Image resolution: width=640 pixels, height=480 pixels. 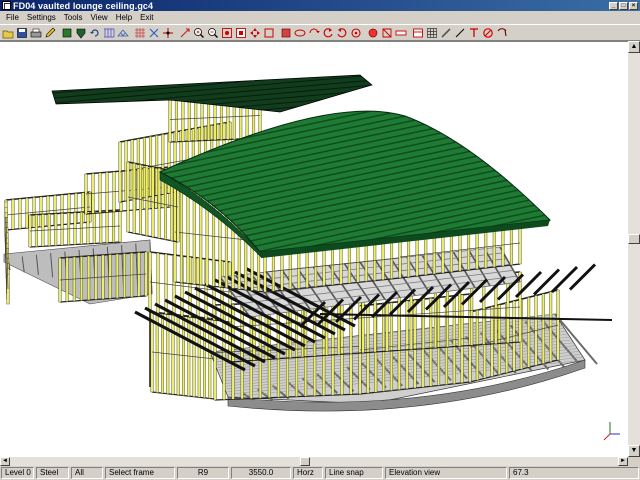 What do you see at coordinates (623, 461) in the screenshot?
I see `scroll-right-arrow: ►` at bounding box center [623, 461].